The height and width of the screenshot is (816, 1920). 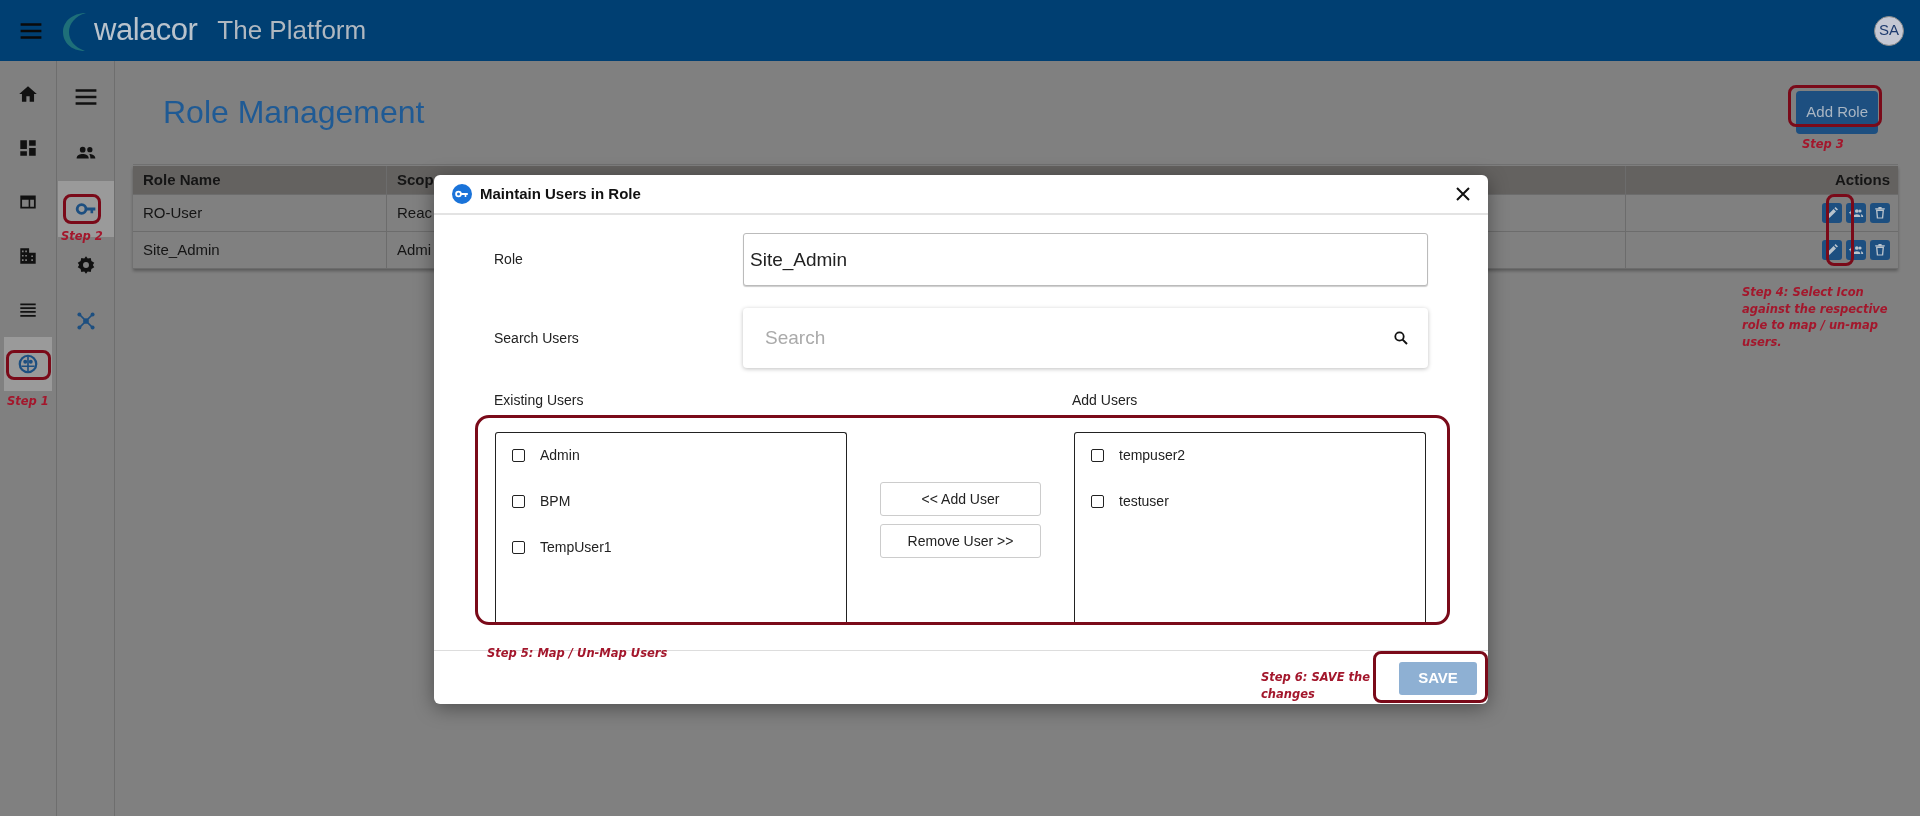 I want to click on annotation-note: Step 4: Select Icon against the respective role to map / un-map users., so click(x=1815, y=317).